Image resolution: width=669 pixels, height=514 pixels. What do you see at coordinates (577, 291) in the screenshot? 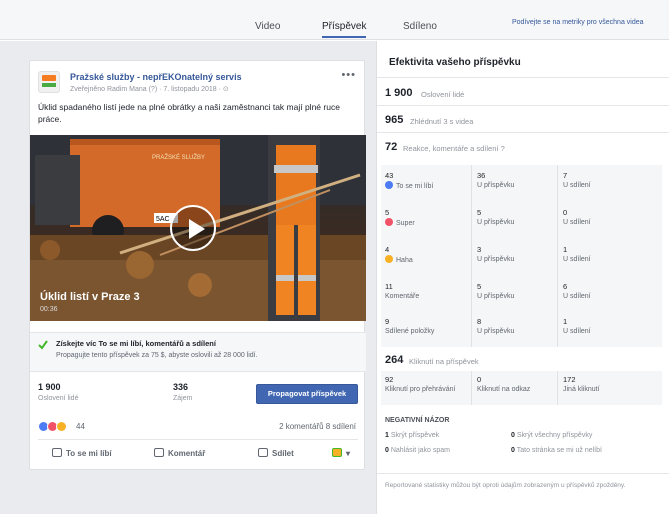
I see `comments-on-share-stat: 6U sdílení` at bounding box center [577, 291].